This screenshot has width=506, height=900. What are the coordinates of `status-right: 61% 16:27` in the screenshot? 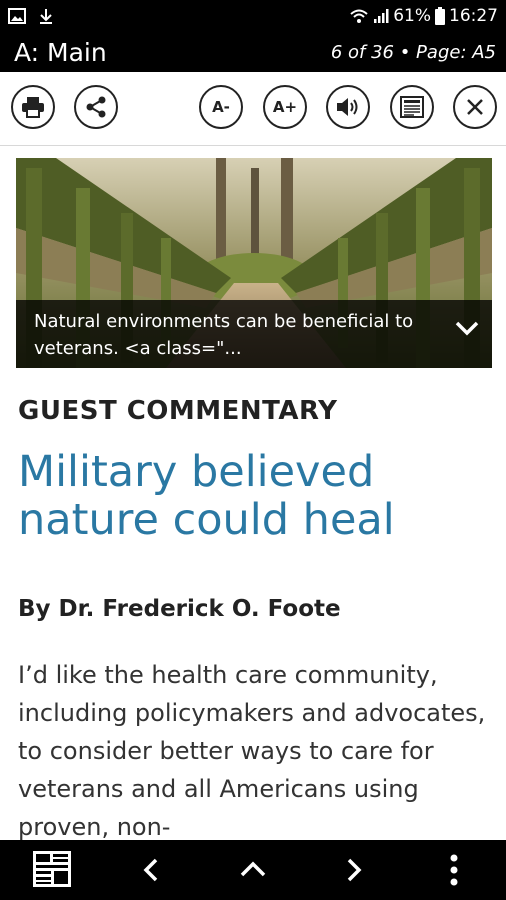 It's located at (423, 16).